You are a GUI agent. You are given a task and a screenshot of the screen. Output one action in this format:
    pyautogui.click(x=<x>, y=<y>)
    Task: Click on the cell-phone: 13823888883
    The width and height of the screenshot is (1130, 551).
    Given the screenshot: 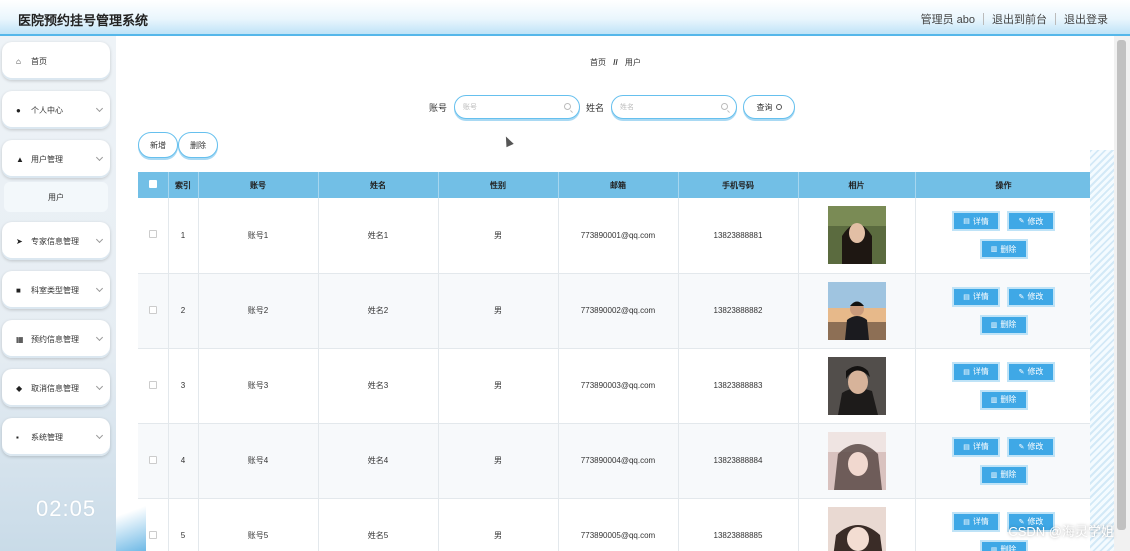 What is the action you would take?
    pyautogui.click(x=738, y=386)
    